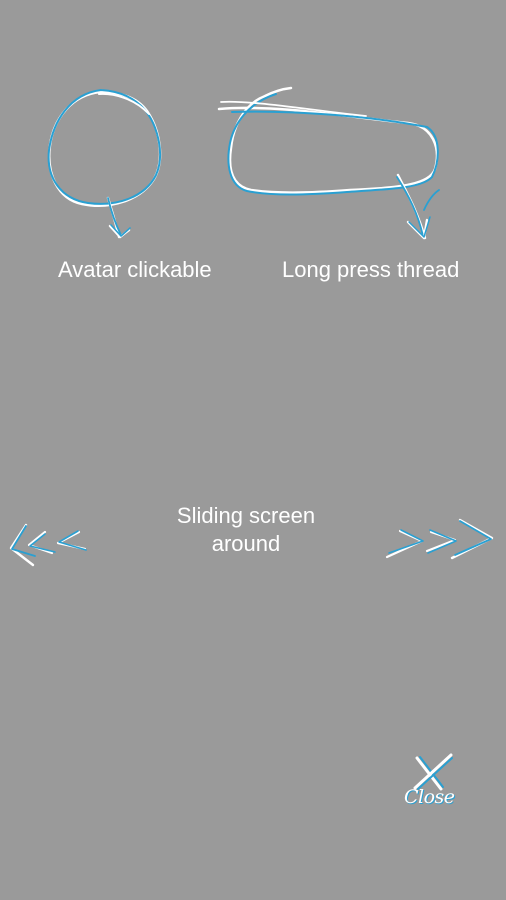 Image resolution: width=506 pixels, height=900 pixels. I want to click on long-press-thread-label: Long press thread, so click(371, 269).